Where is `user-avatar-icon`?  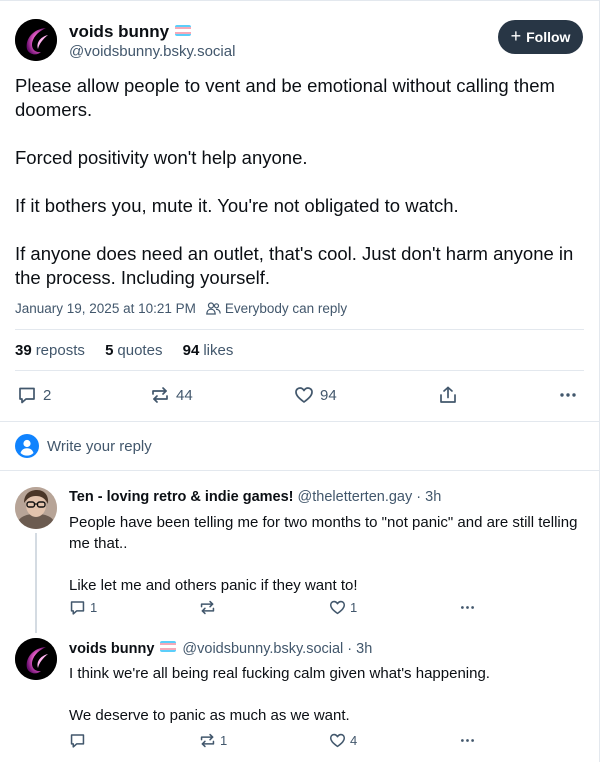 user-avatar-icon is located at coordinates (27, 446).